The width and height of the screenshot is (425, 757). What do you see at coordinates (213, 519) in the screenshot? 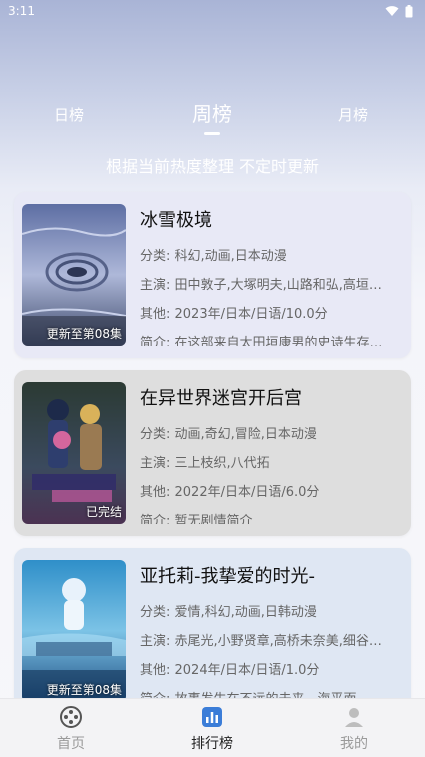
I see `item-intro: 暂无剧情简介` at bounding box center [213, 519].